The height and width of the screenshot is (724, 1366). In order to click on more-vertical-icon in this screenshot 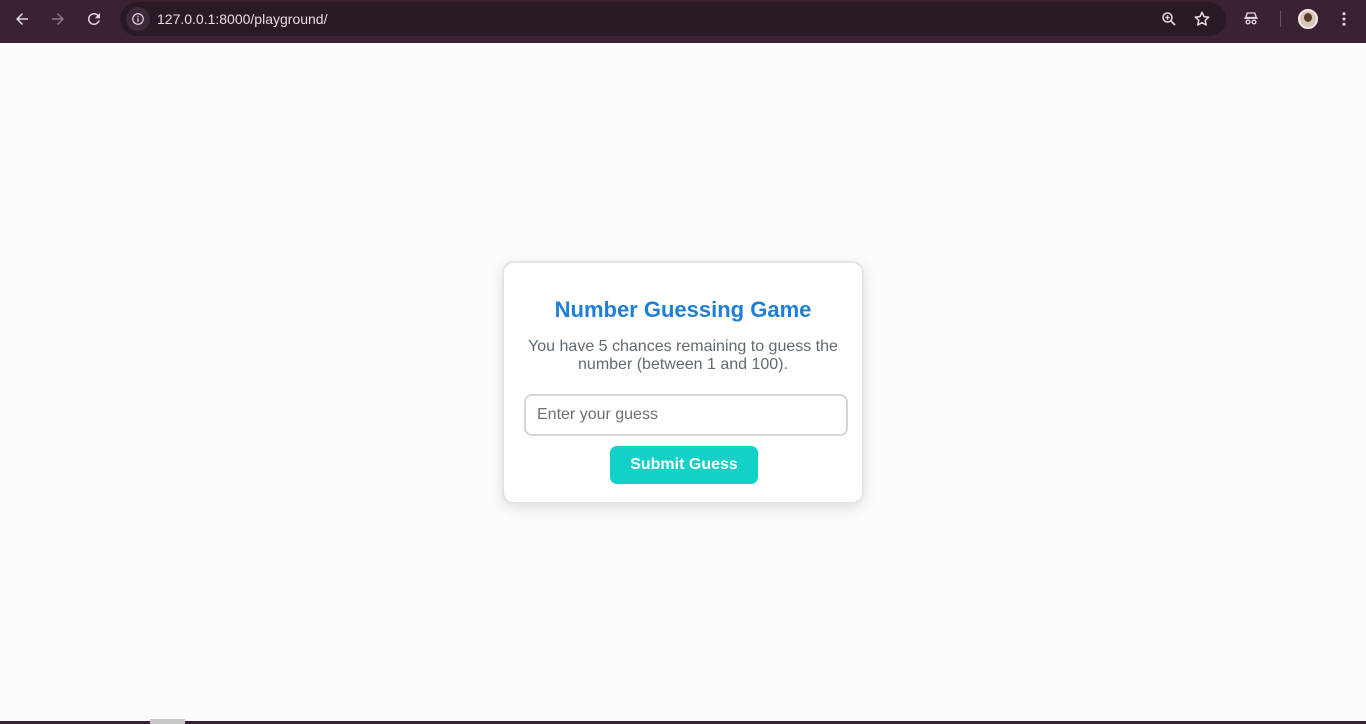, I will do `click(1344, 19)`.